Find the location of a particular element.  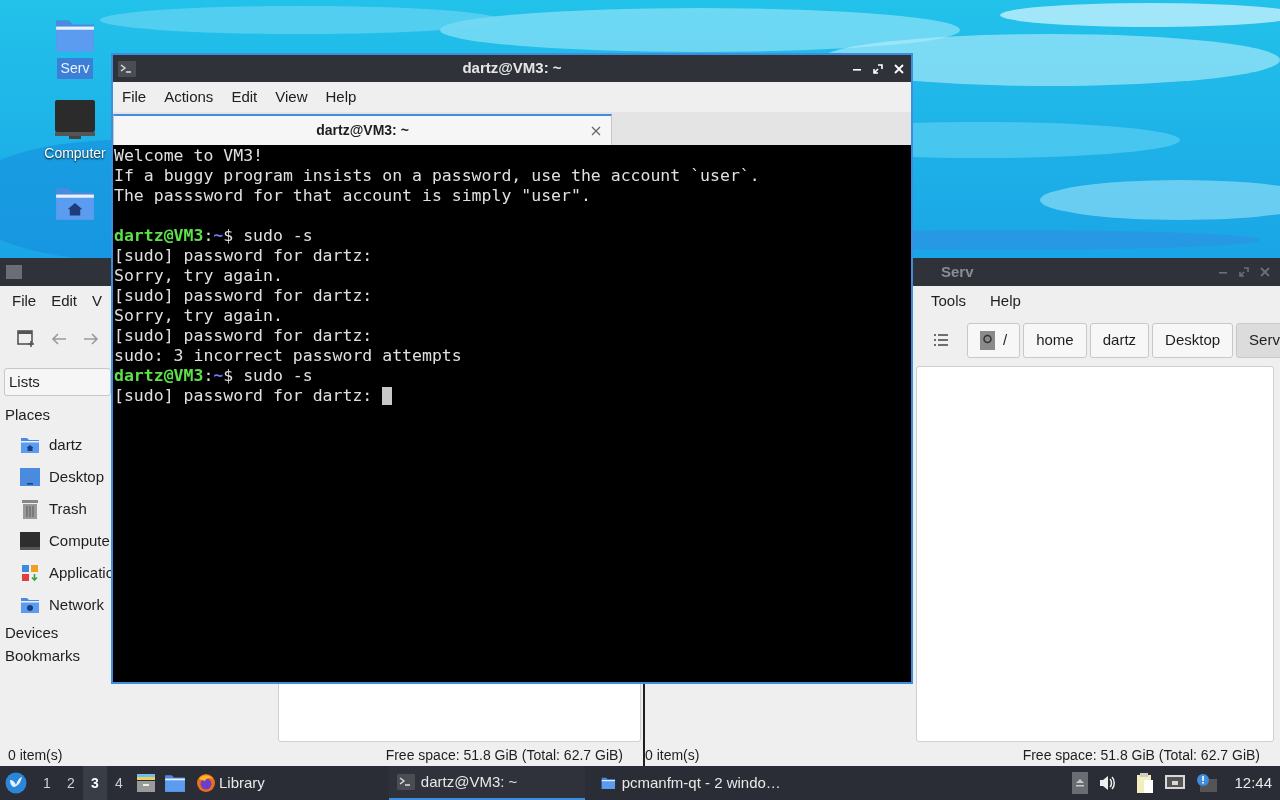

menu-item: View is located at coordinates (291, 97).